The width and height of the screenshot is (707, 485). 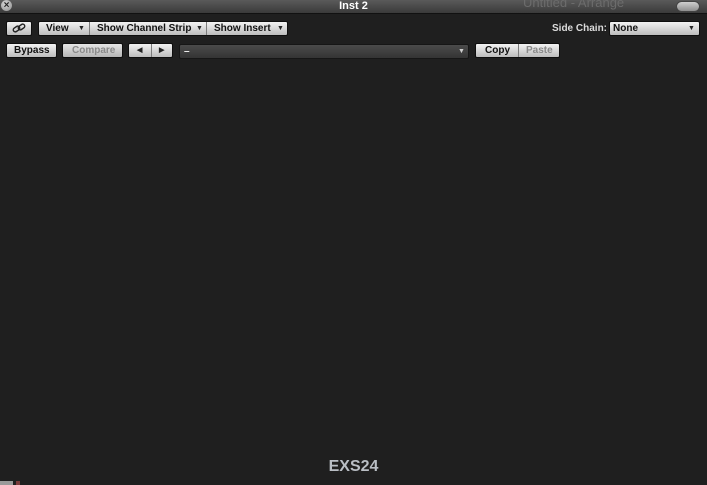 I want to click on next-preset-button: ▶, so click(x=162, y=50).